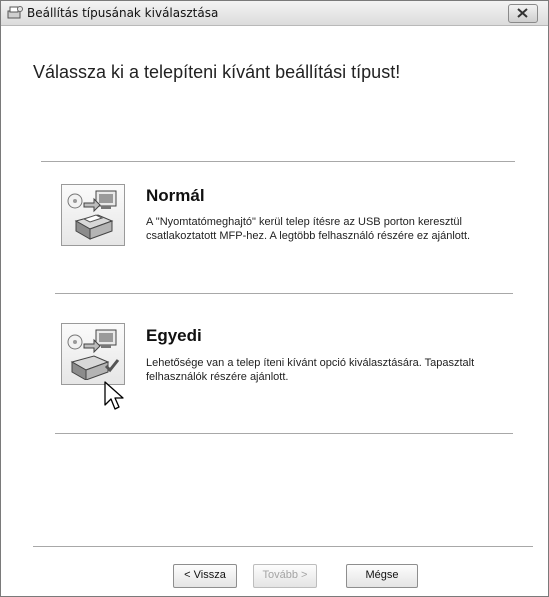 The width and height of the screenshot is (549, 597). What do you see at coordinates (174, 335) in the screenshot?
I see `custom-option-title: Egyedi` at bounding box center [174, 335].